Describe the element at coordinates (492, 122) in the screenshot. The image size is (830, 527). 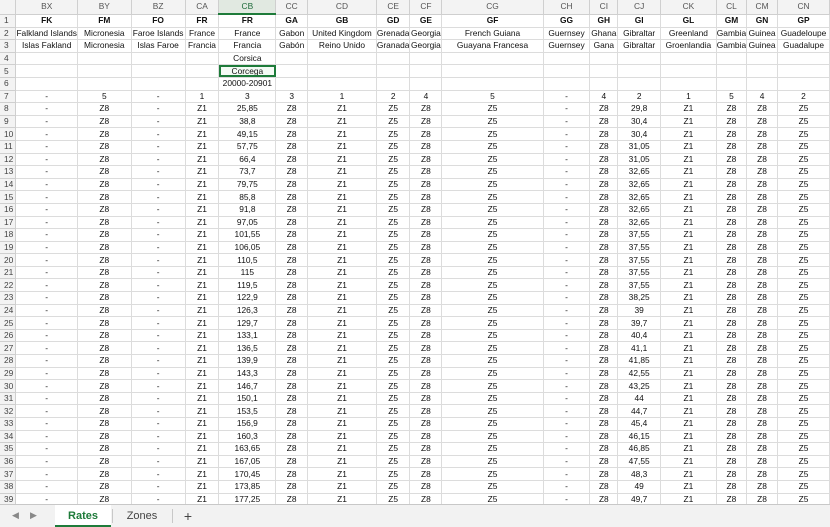
I see `cell-cg9: Z5` at that location.